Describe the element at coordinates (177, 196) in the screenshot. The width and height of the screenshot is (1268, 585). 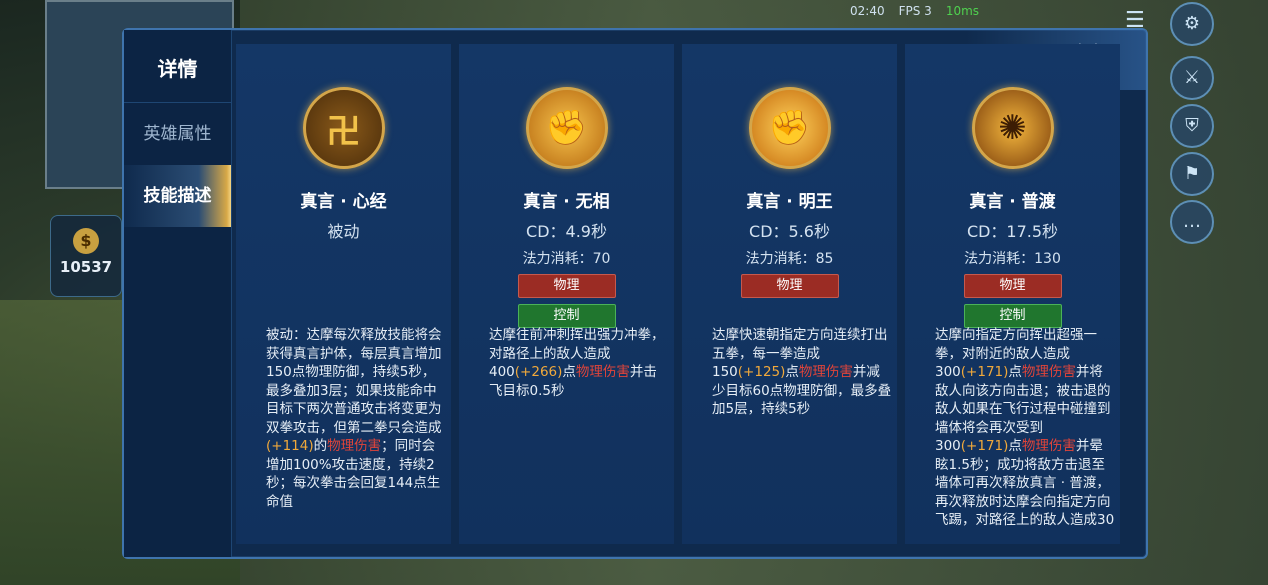
I see `tab-skill-description: 技能描述` at that location.